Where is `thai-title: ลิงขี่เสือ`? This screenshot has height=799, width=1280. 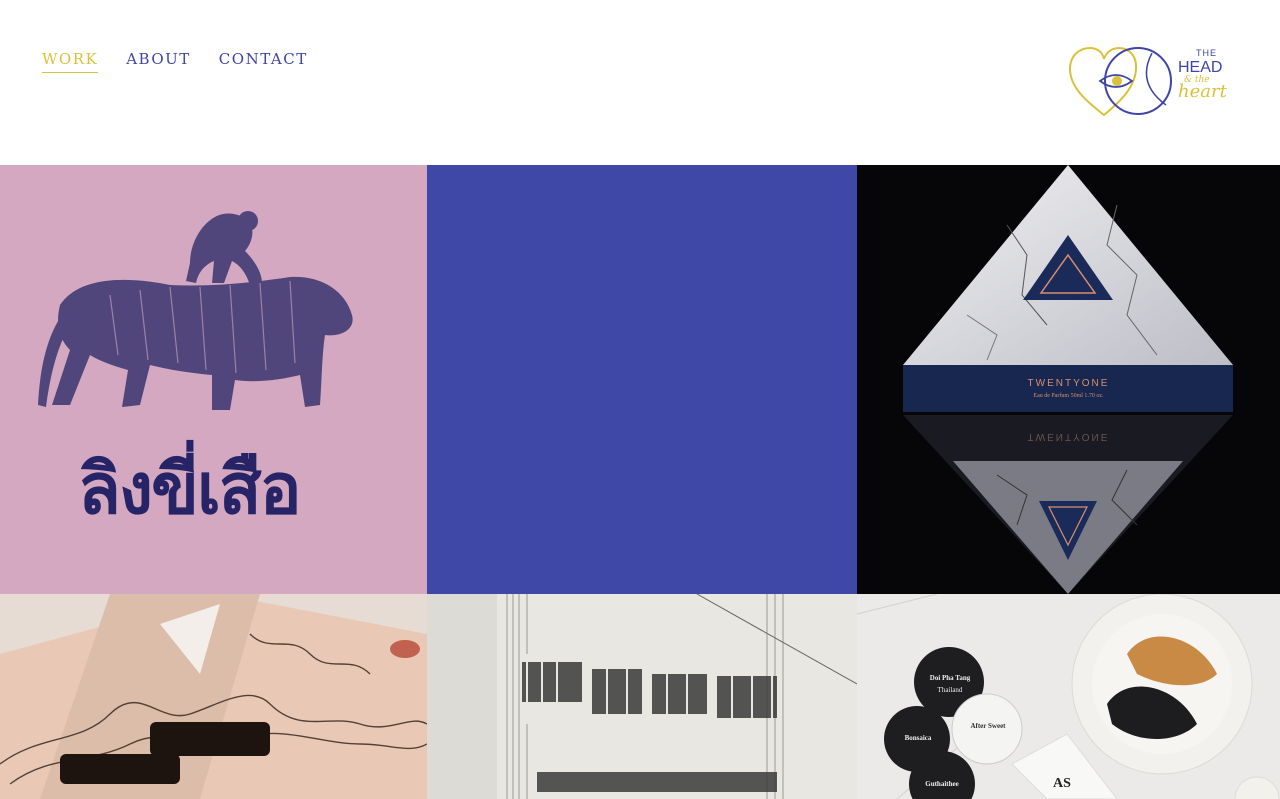
thai-title: ลิงขี่เสือ is located at coordinates (190, 489).